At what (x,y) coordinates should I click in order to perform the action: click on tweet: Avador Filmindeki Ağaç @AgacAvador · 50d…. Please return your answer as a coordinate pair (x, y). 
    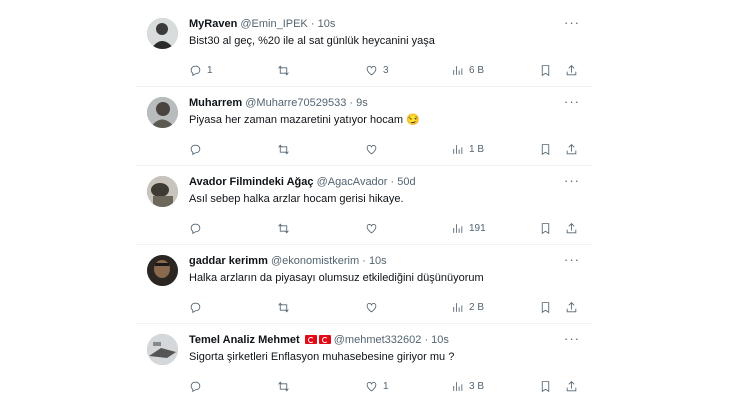
    Looking at the image, I should click on (363, 205).